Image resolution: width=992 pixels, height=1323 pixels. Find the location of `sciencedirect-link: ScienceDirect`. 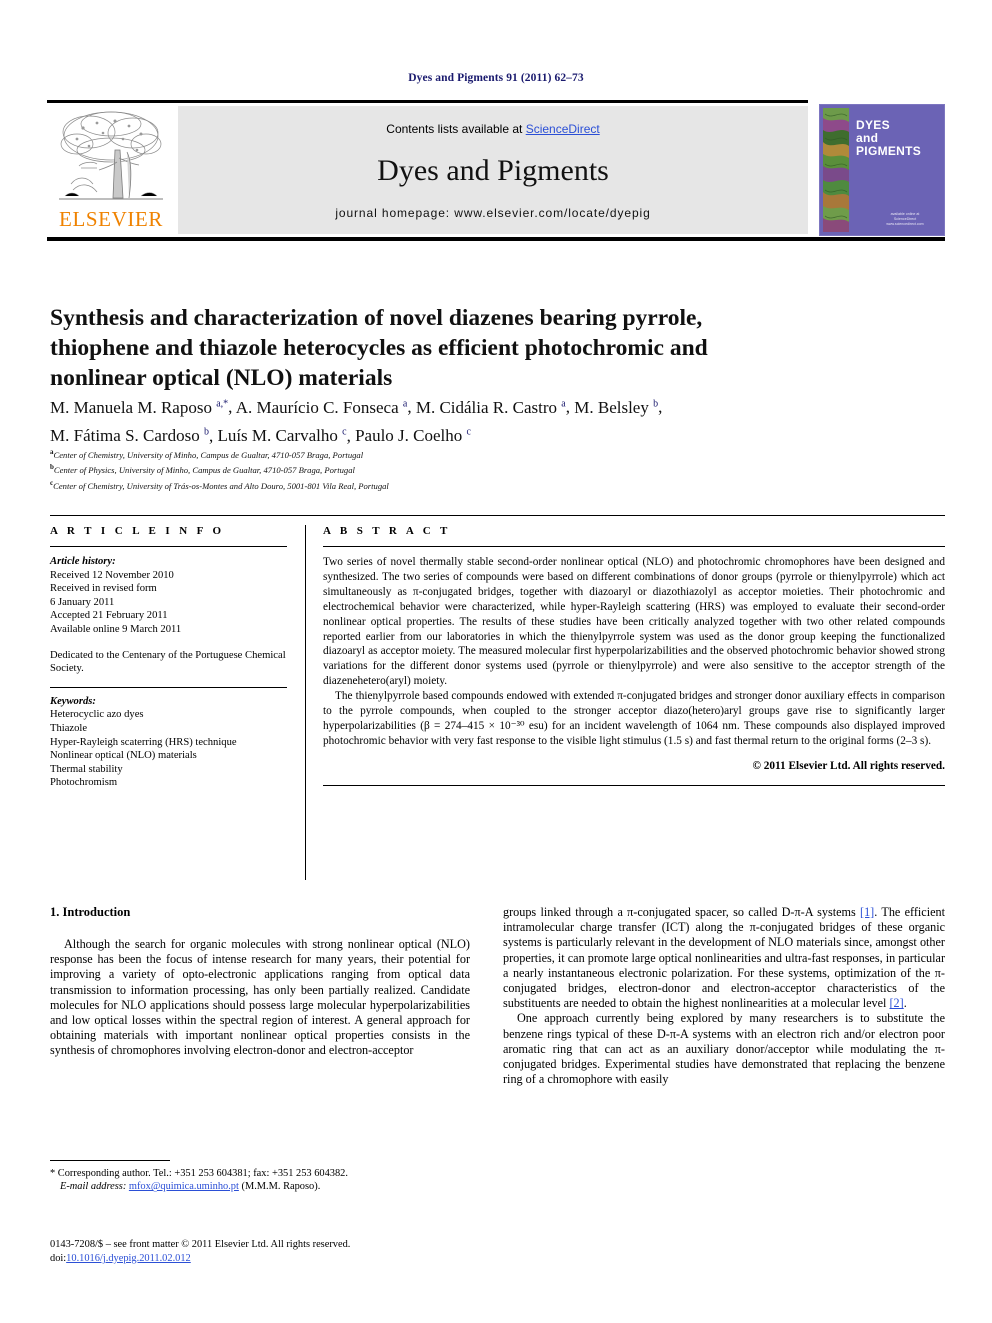

sciencedirect-link: ScienceDirect is located at coordinates (563, 129).